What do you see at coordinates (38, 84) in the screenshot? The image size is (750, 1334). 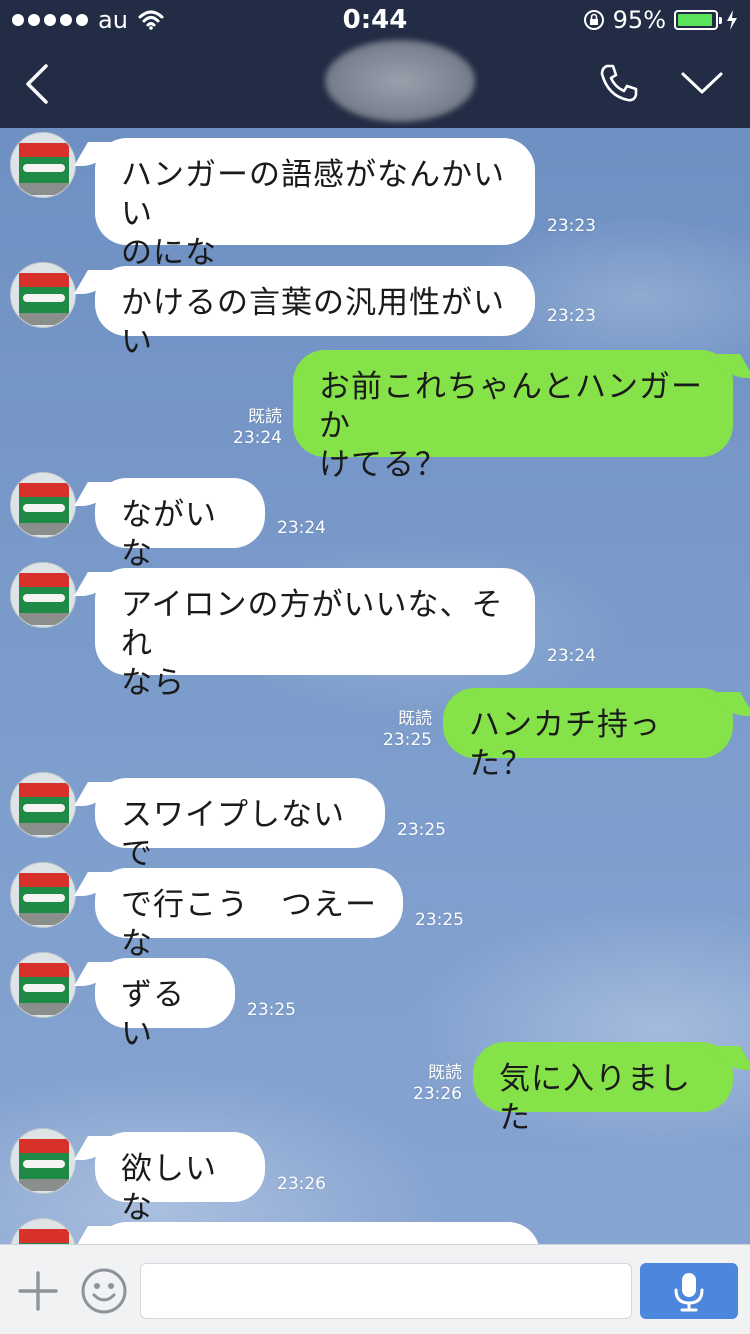 I see `back-arrow-icon` at bounding box center [38, 84].